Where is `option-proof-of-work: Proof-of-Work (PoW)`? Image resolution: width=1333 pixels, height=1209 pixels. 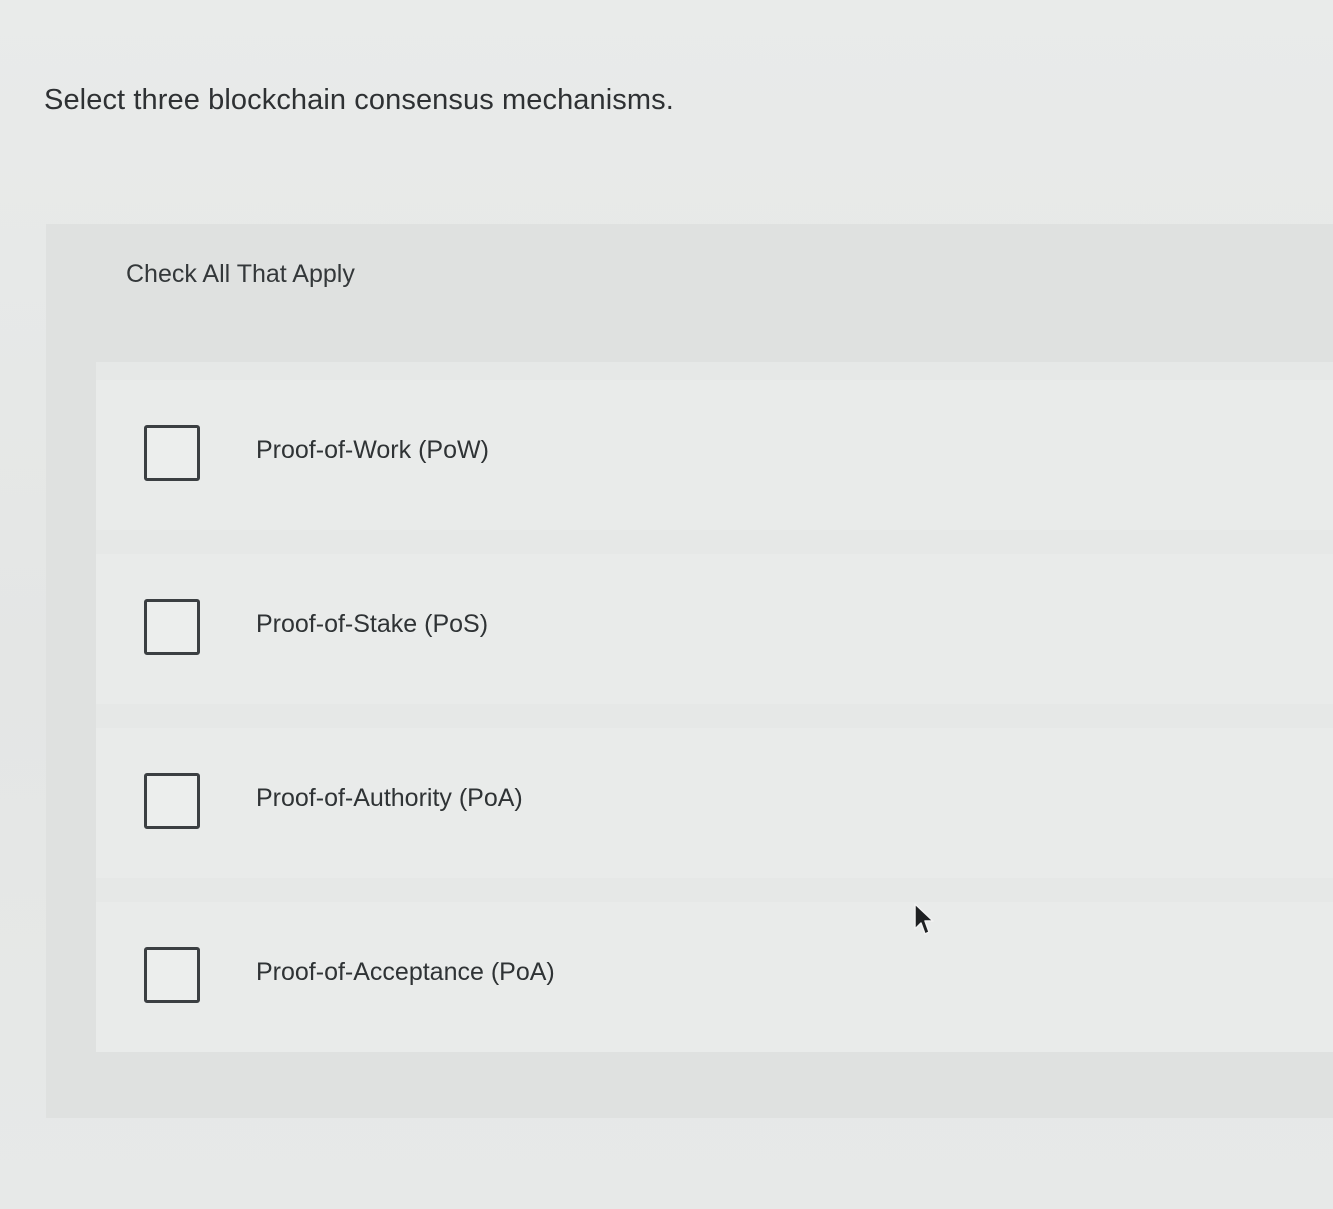
option-proof-of-work: Proof-of-Work (PoW) is located at coordinates (714, 455).